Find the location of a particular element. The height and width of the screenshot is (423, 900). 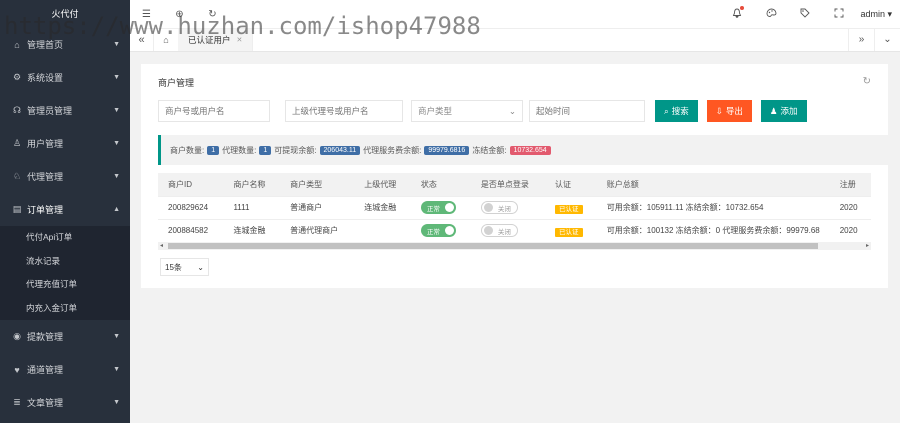

sidebar-subitem-api-orders: 代付Api订单 is located at coordinates (65, 238).